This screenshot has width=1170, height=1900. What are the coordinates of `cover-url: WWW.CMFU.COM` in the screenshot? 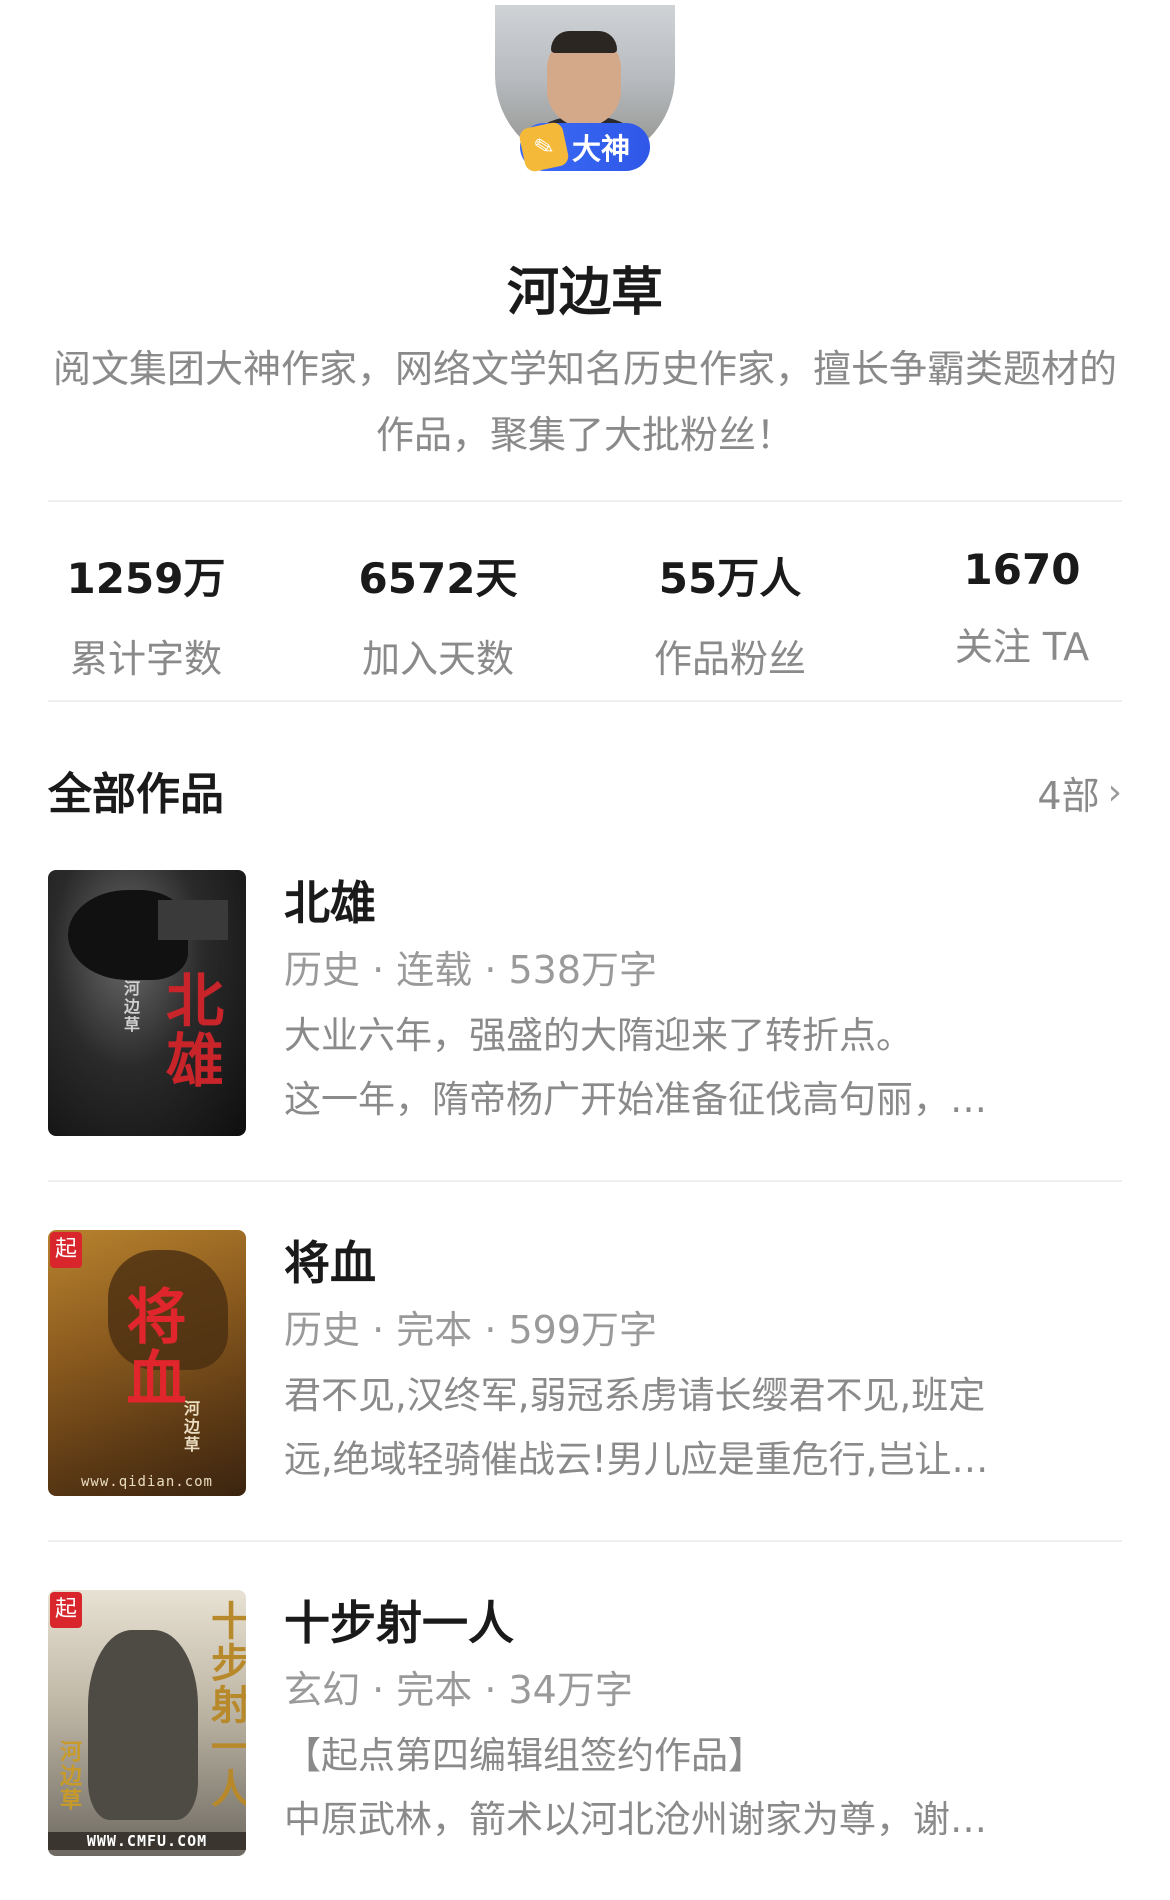 It's located at (147, 1841).